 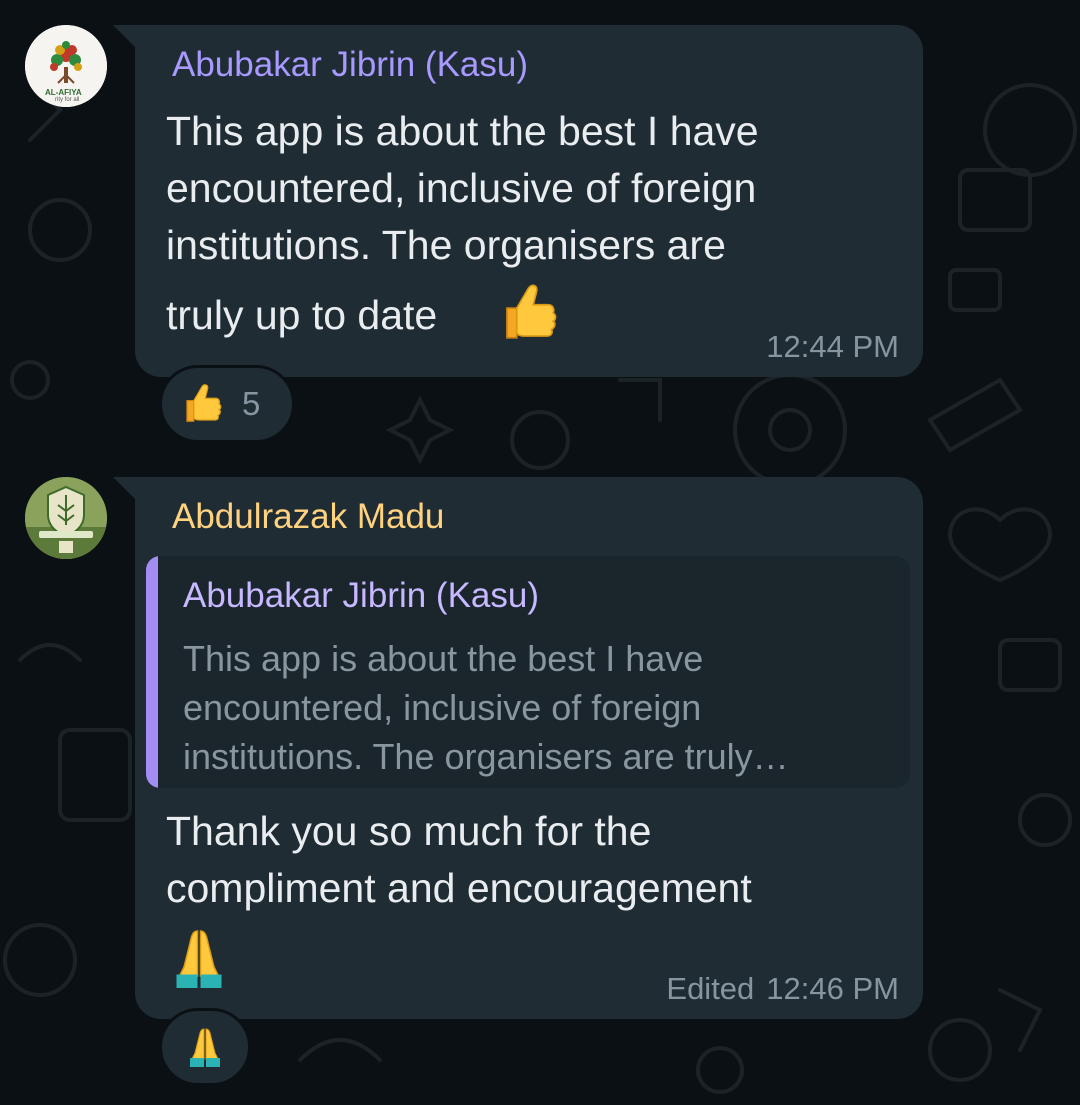 What do you see at coordinates (459, 888) in the screenshot?
I see `message-line: compliment and encouragement` at bounding box center [459, 888].